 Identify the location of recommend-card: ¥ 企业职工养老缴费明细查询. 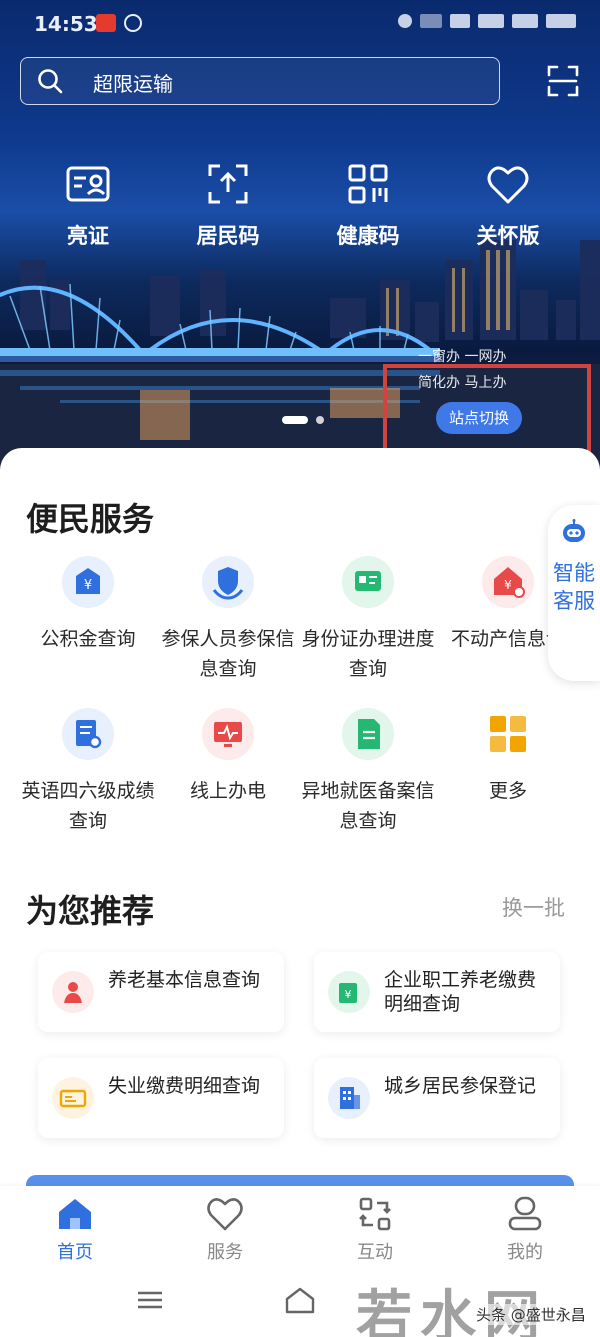
(437, 992).